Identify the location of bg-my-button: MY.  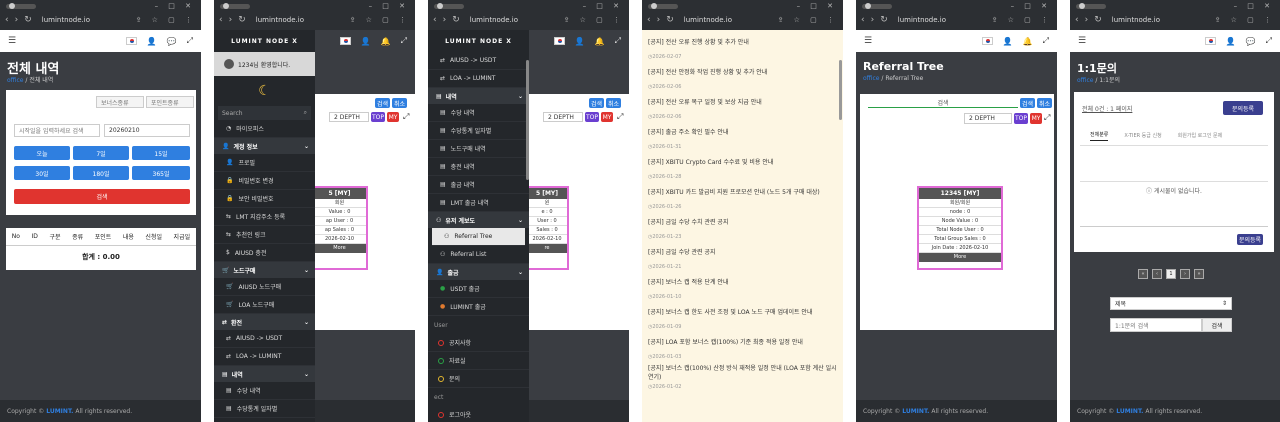
(607, 117).